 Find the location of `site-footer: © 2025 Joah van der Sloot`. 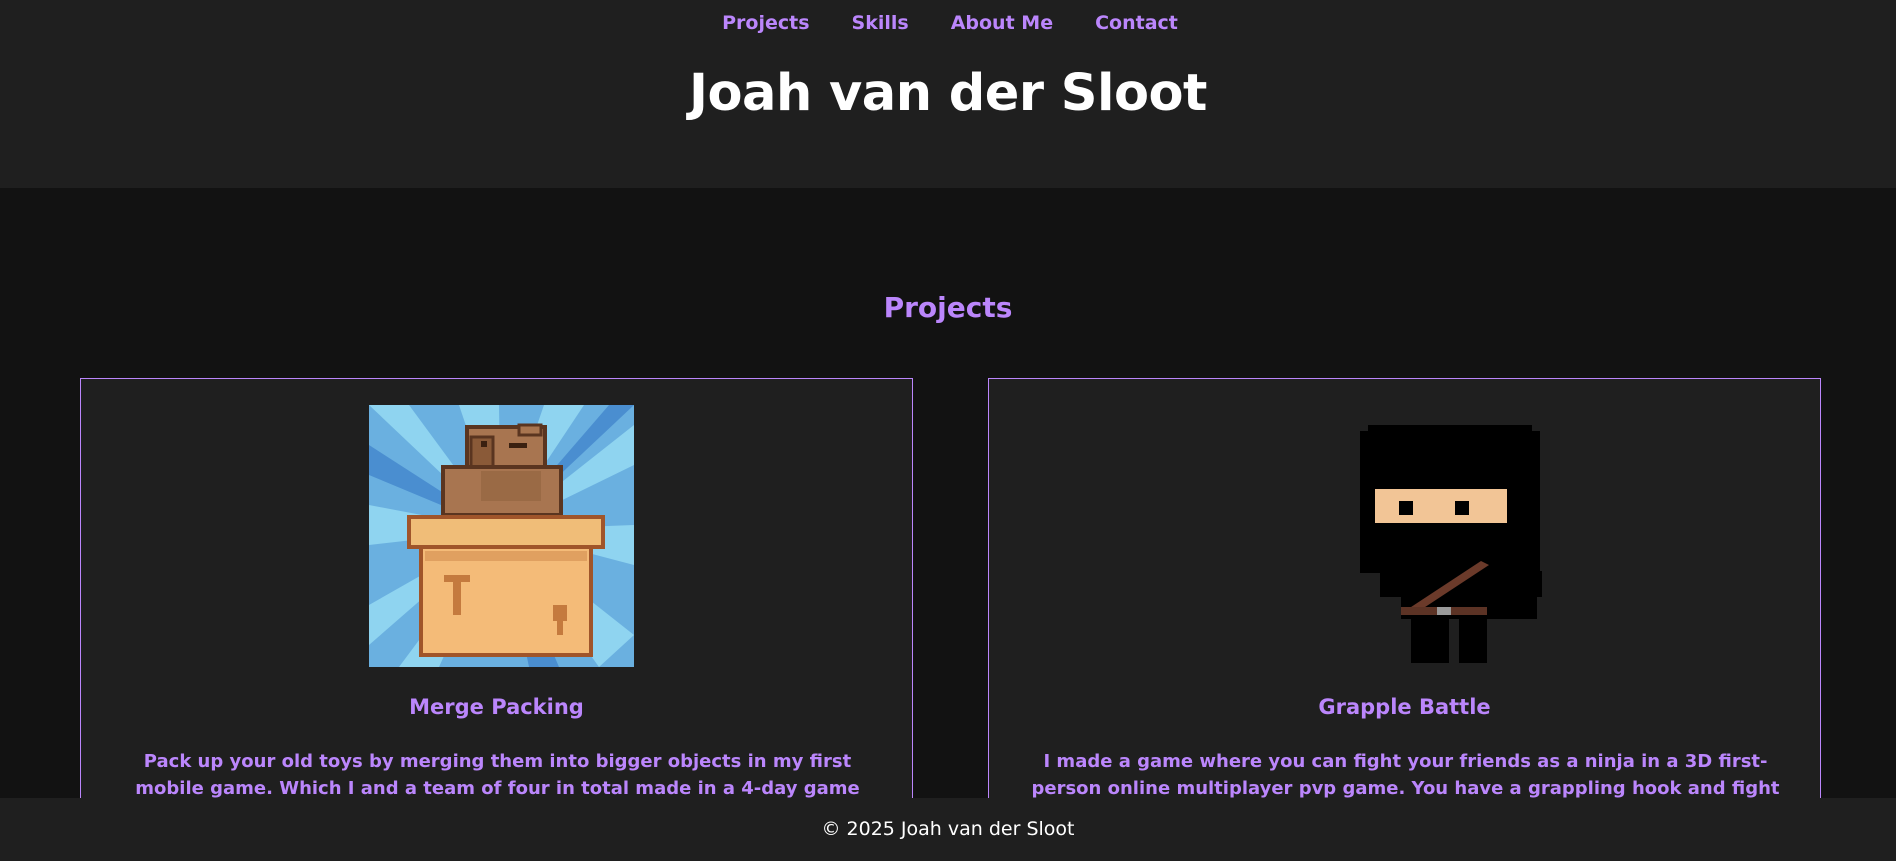

site-footer: © 2025 Joah van der Sloot is located at coordinates (948, 829).